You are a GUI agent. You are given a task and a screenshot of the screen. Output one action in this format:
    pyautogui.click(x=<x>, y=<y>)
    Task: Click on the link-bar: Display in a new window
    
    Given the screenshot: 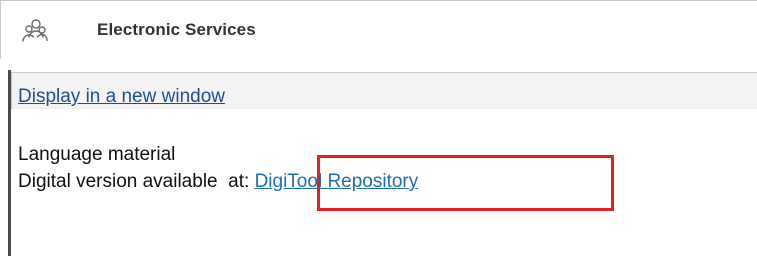 What is the action you would take?
    pyautogui.click(x=384, y=90)
    